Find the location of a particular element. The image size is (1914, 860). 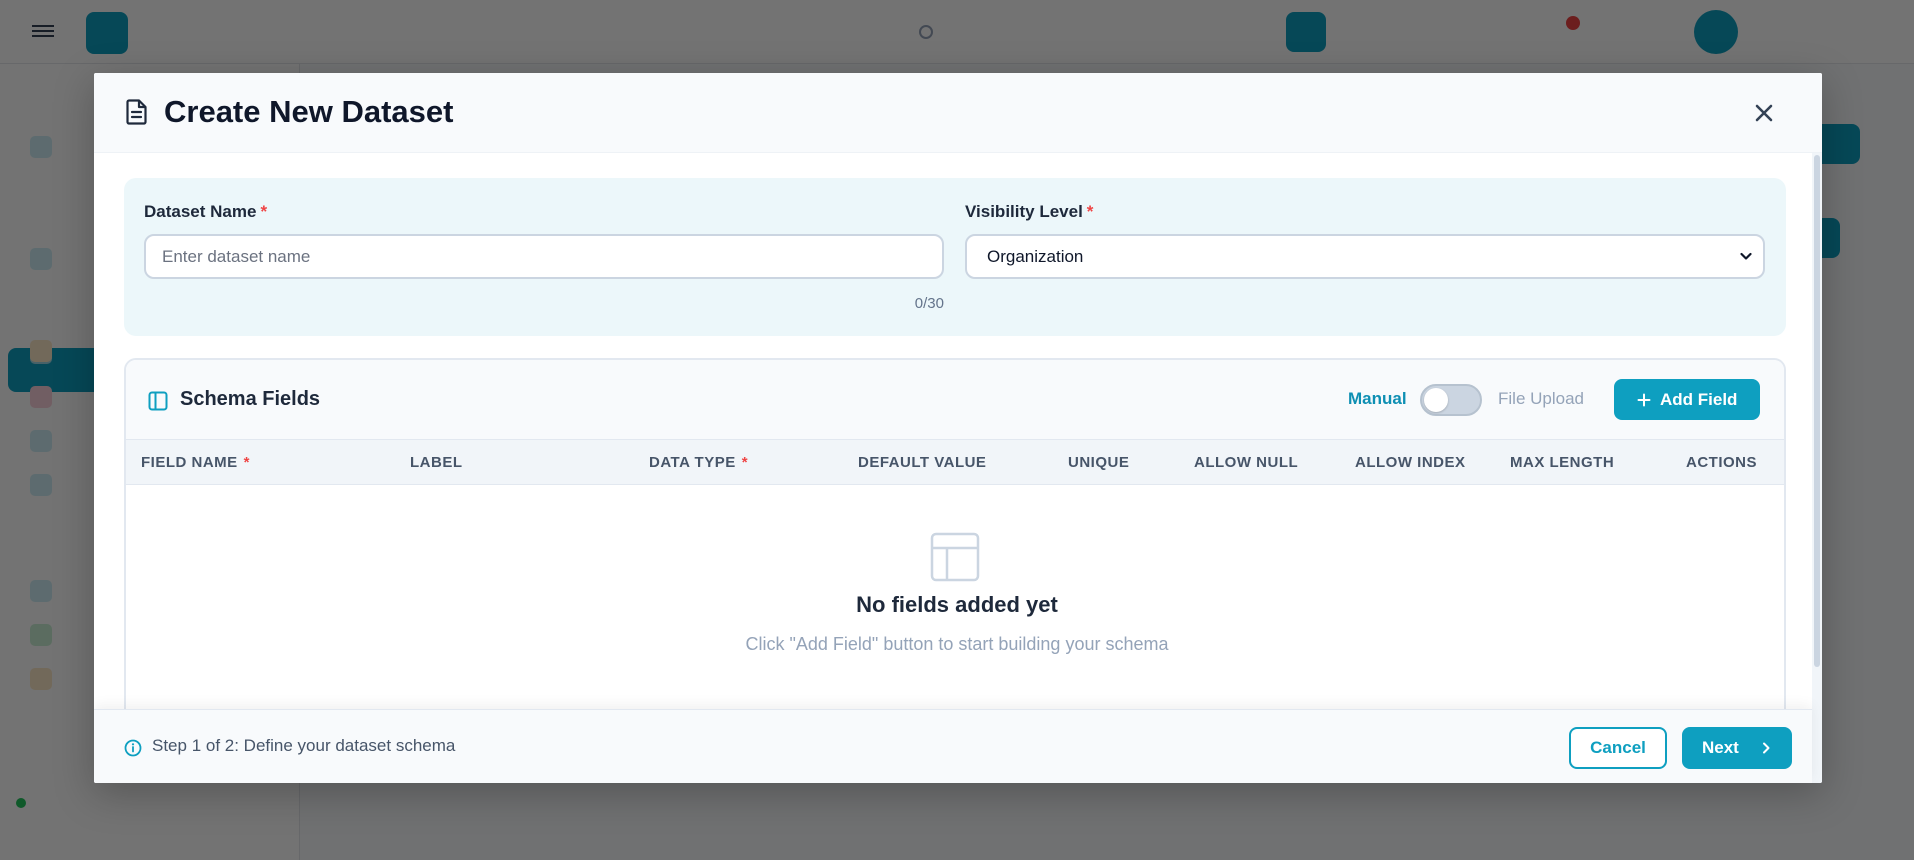

column-header-text: FIELD NAME is located at coordinates (189, 462).